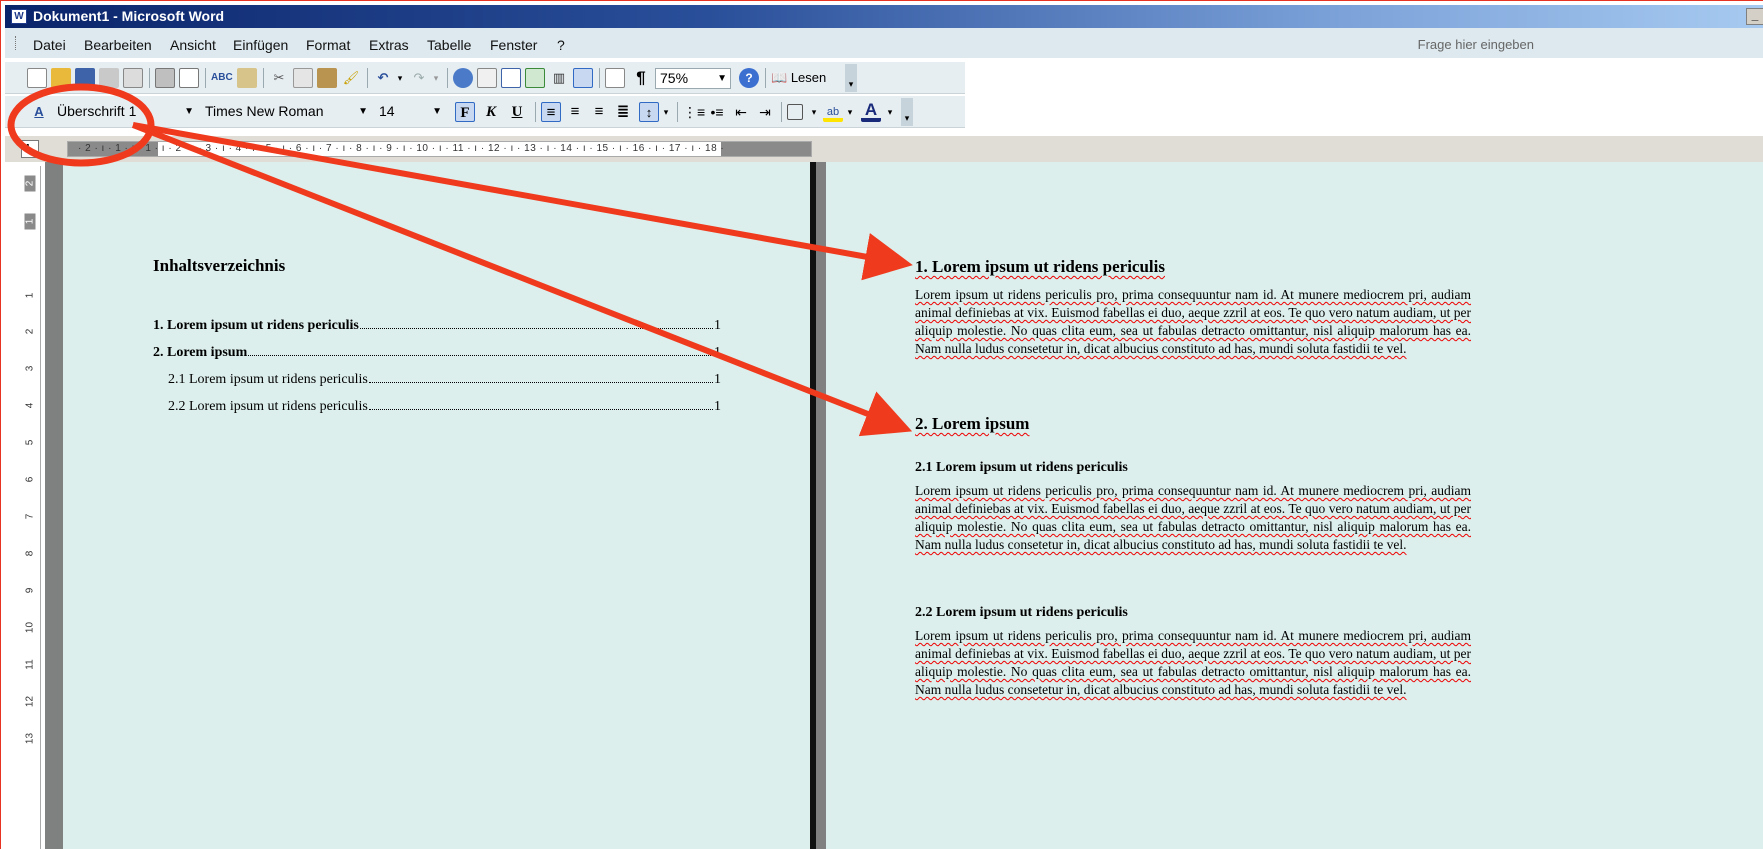 The image size is (1763, 849). Describe the element at coordinates (641, 78) in the screenshot. I see `show-formatting-icon: ¶` at that location.